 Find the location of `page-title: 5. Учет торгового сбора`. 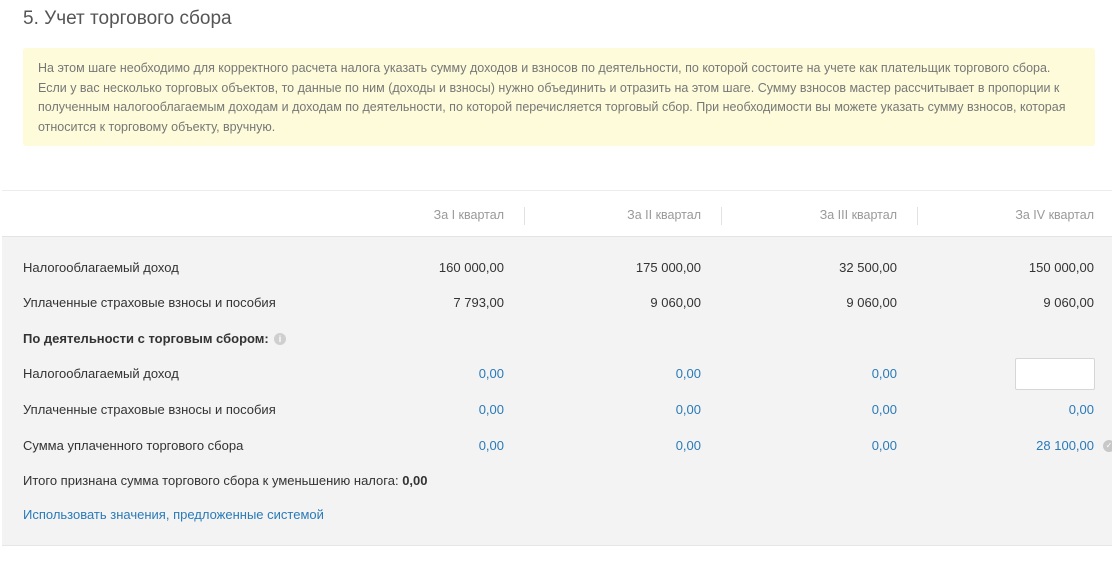

page-title: 5. Учет торгового сбора is located at coordinates (127, 18).